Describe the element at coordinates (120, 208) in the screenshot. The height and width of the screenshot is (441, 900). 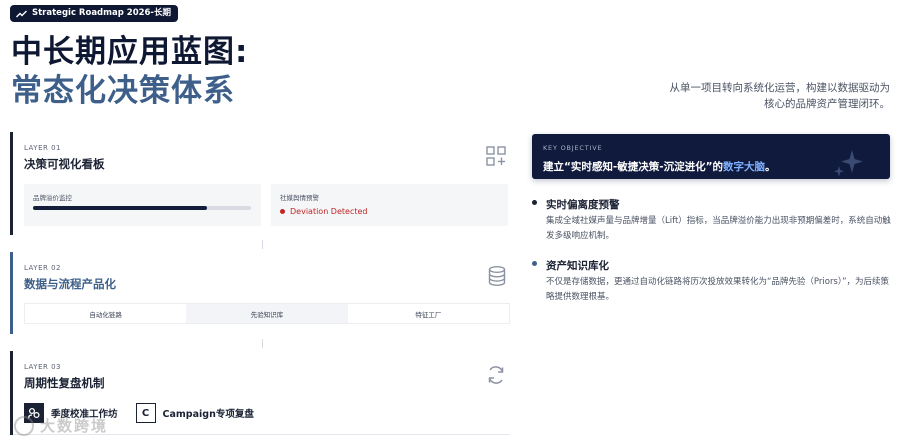
I see `progress-fill` at that location.